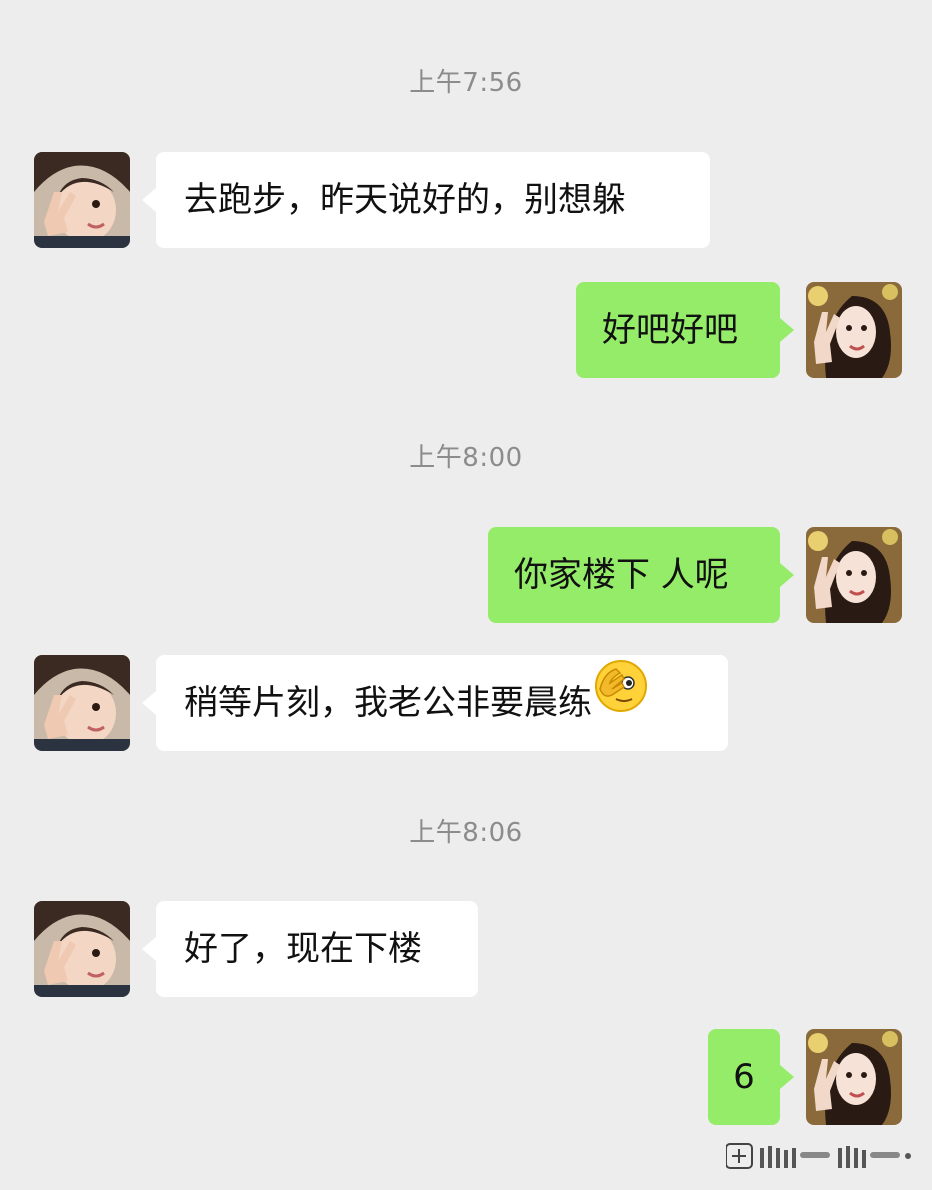 This screenshot has height=1190, width=932. Describe the element at coordinates (388, 703) in the screenshot. I see `message-text: 稍等片刻，我老公非要晨练` at that location.